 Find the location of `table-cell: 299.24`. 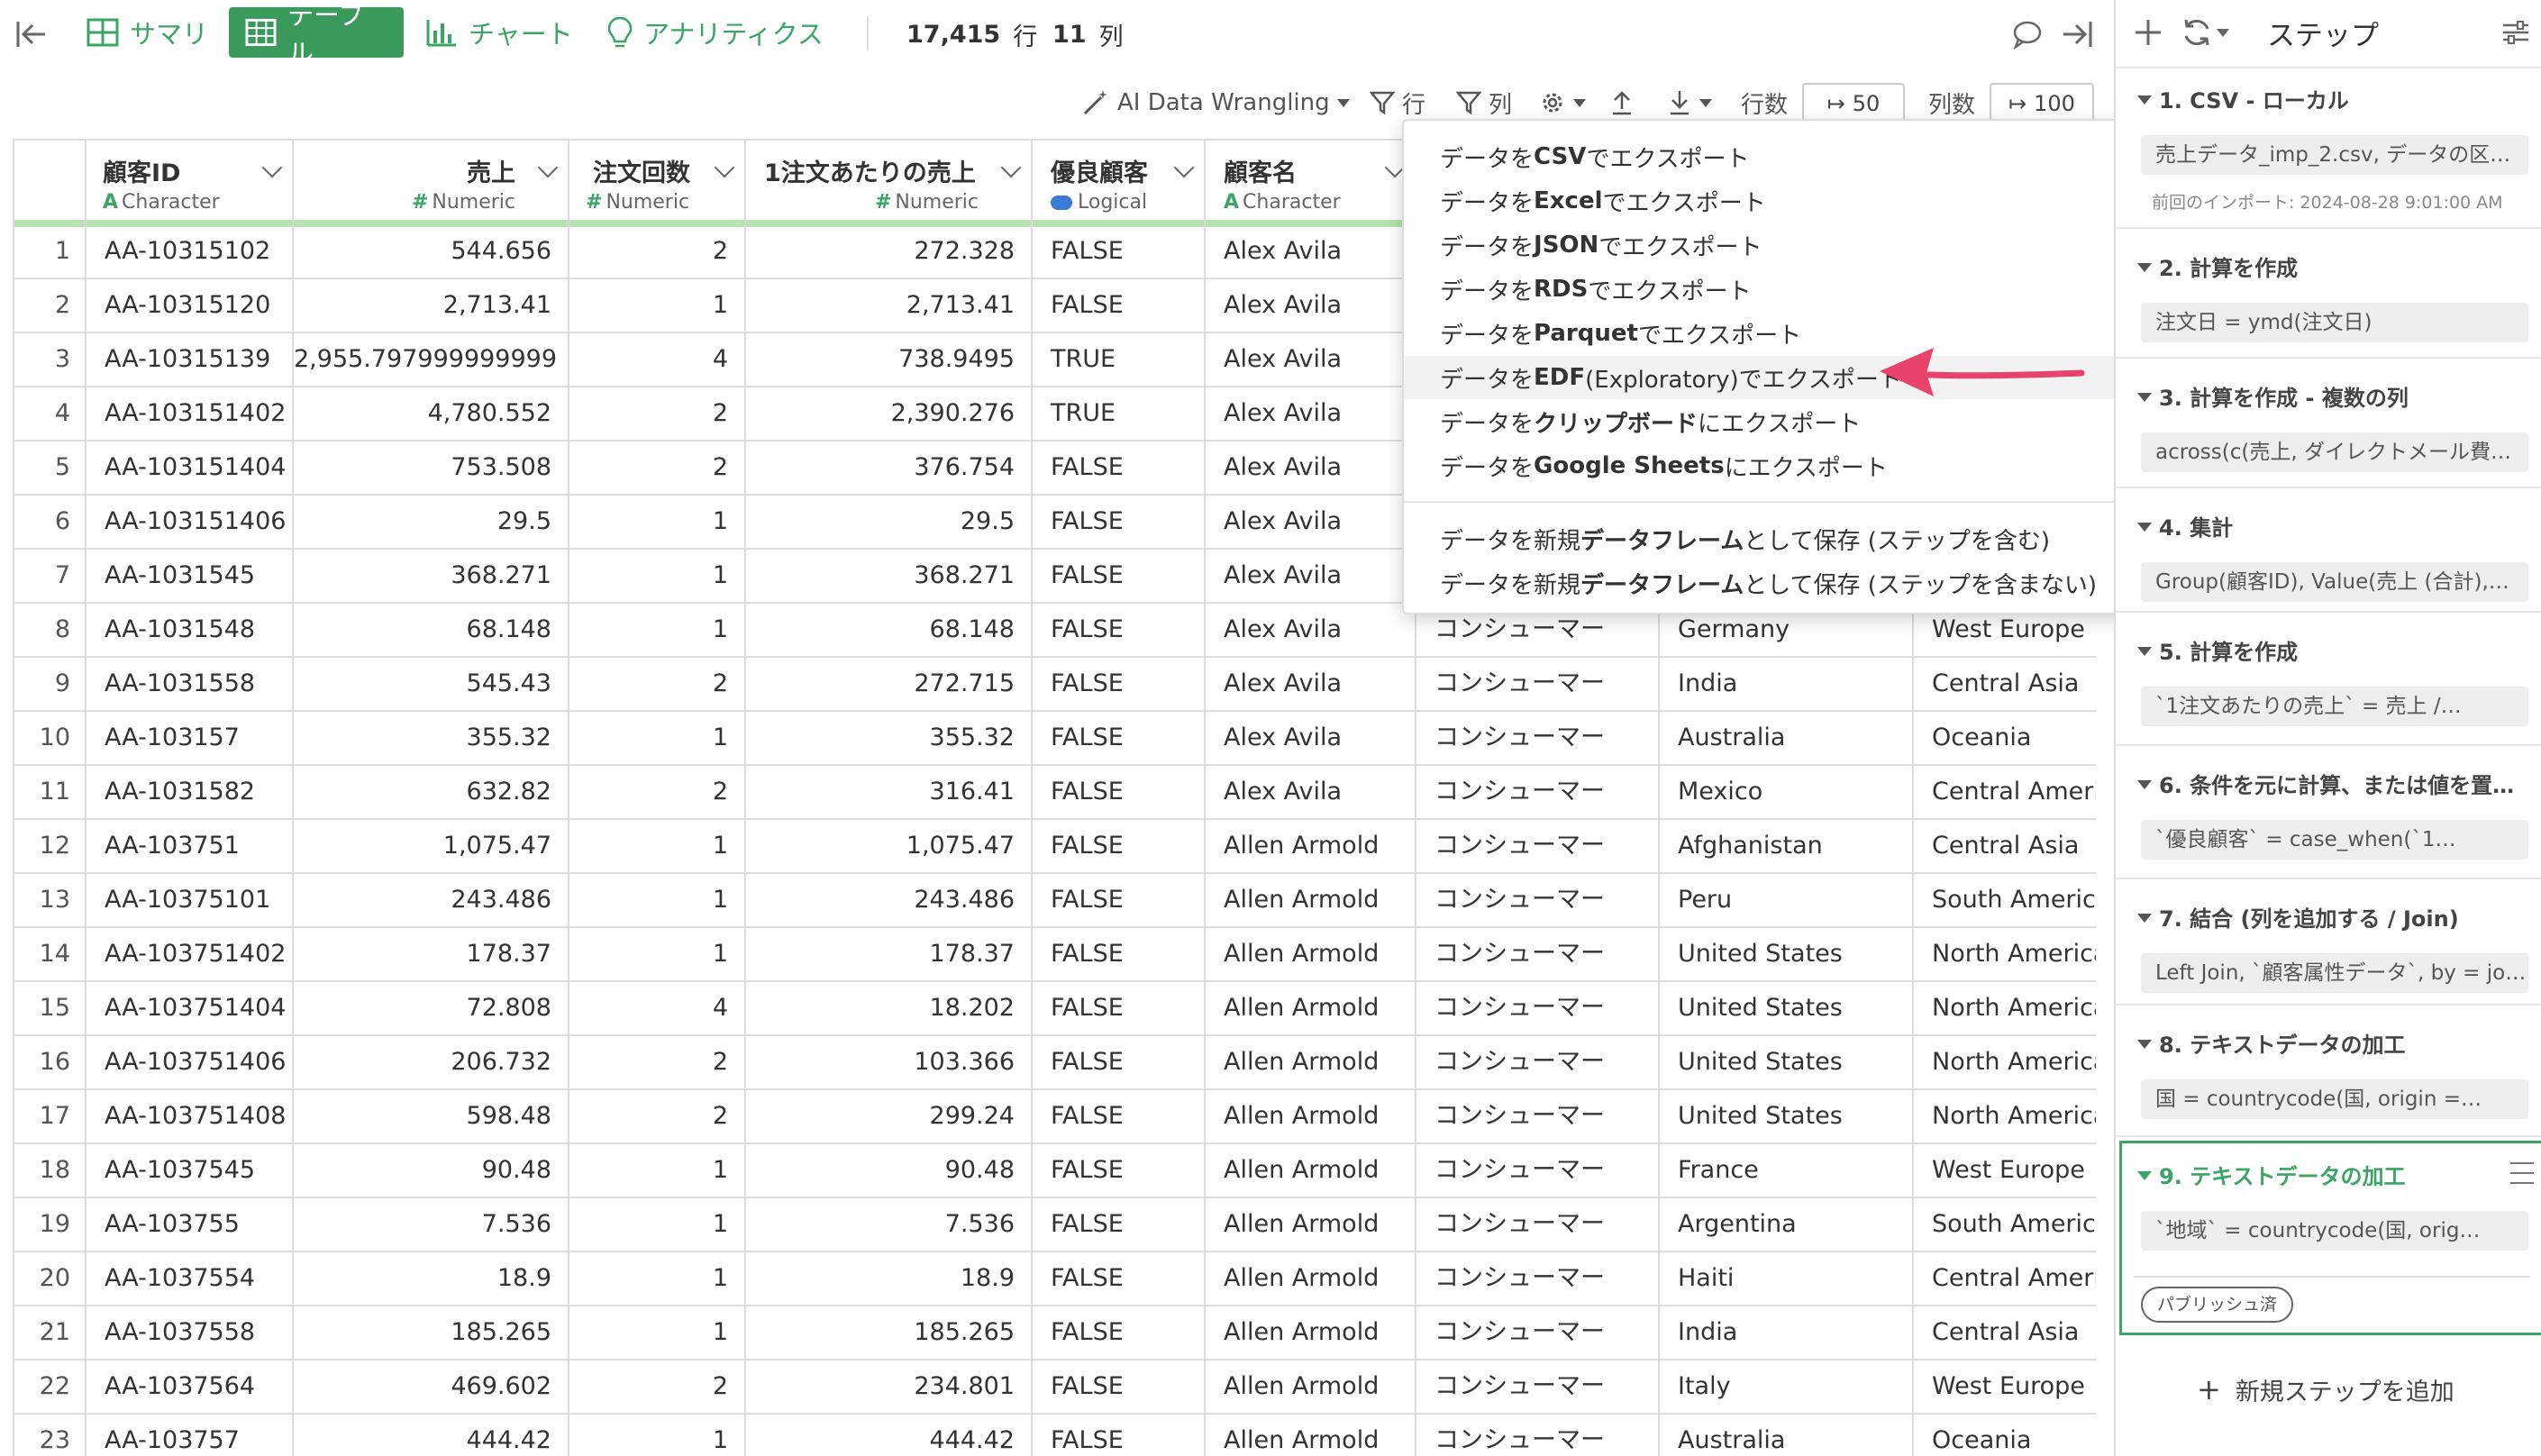

table-cell: 299.24 is located at coordinates (890, 1117).